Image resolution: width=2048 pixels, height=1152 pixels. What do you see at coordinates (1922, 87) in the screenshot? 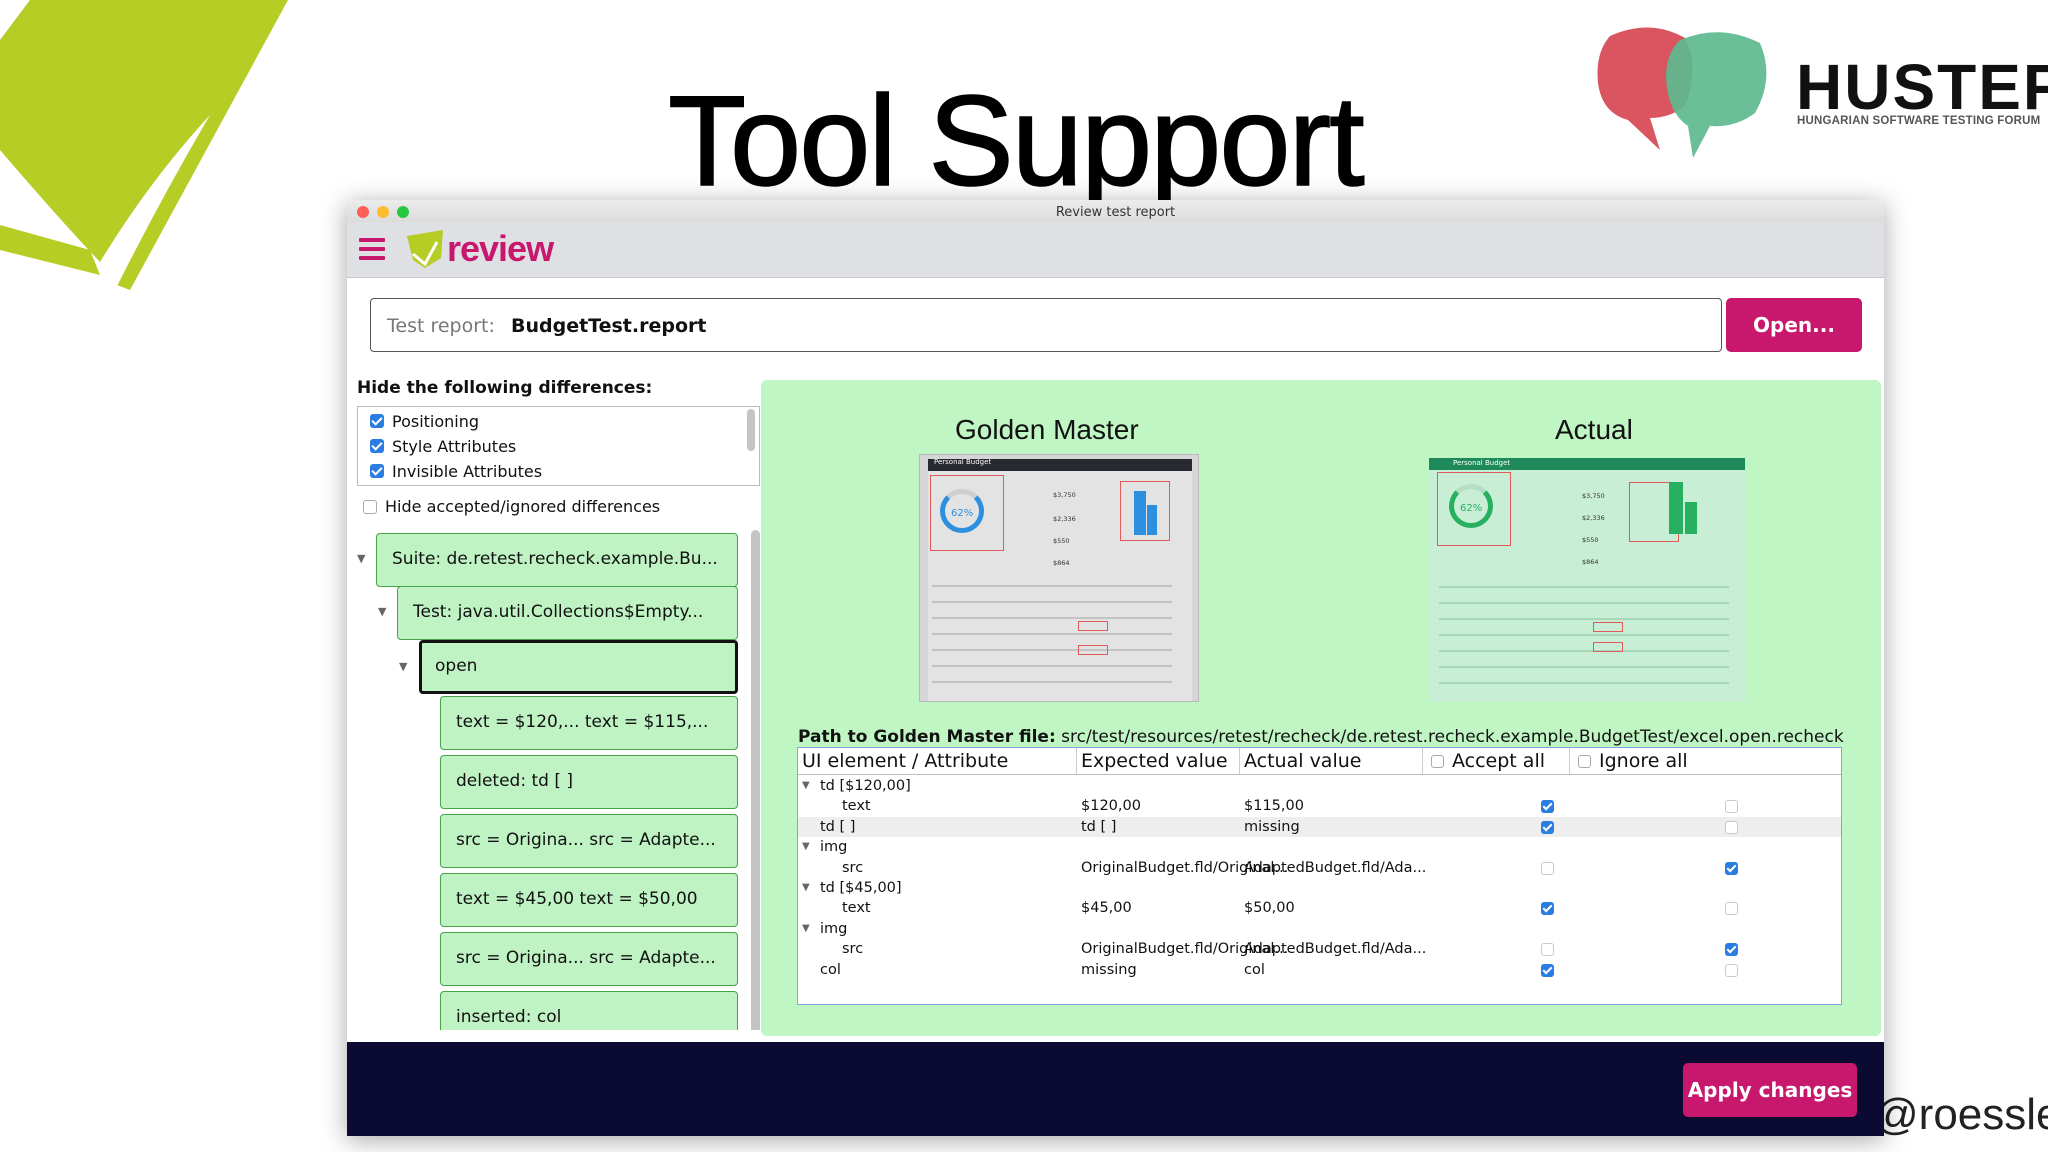
I see `brand-name: HUSTEF` at bounding box center [1922, 87].